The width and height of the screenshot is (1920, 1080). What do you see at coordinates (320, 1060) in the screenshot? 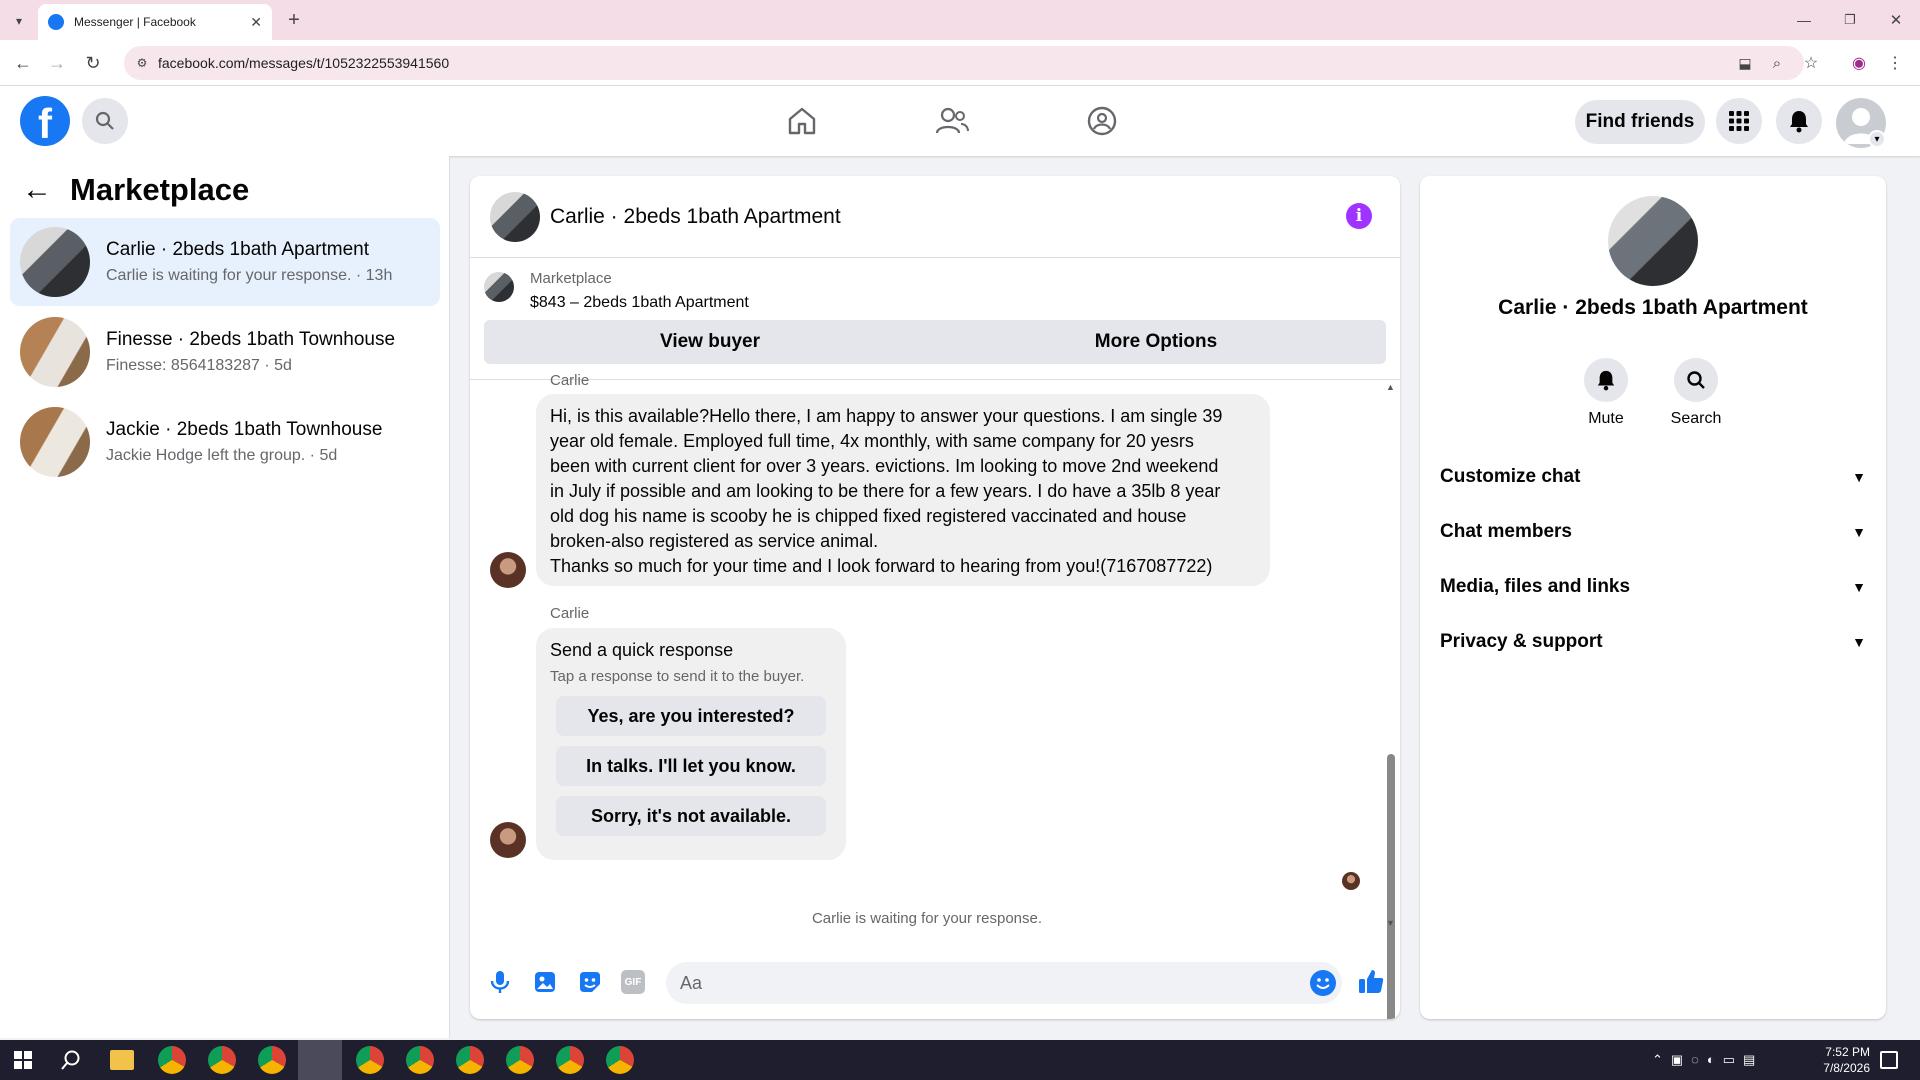
I see `active-taskbar-app` at bounding box center [320, 1060].